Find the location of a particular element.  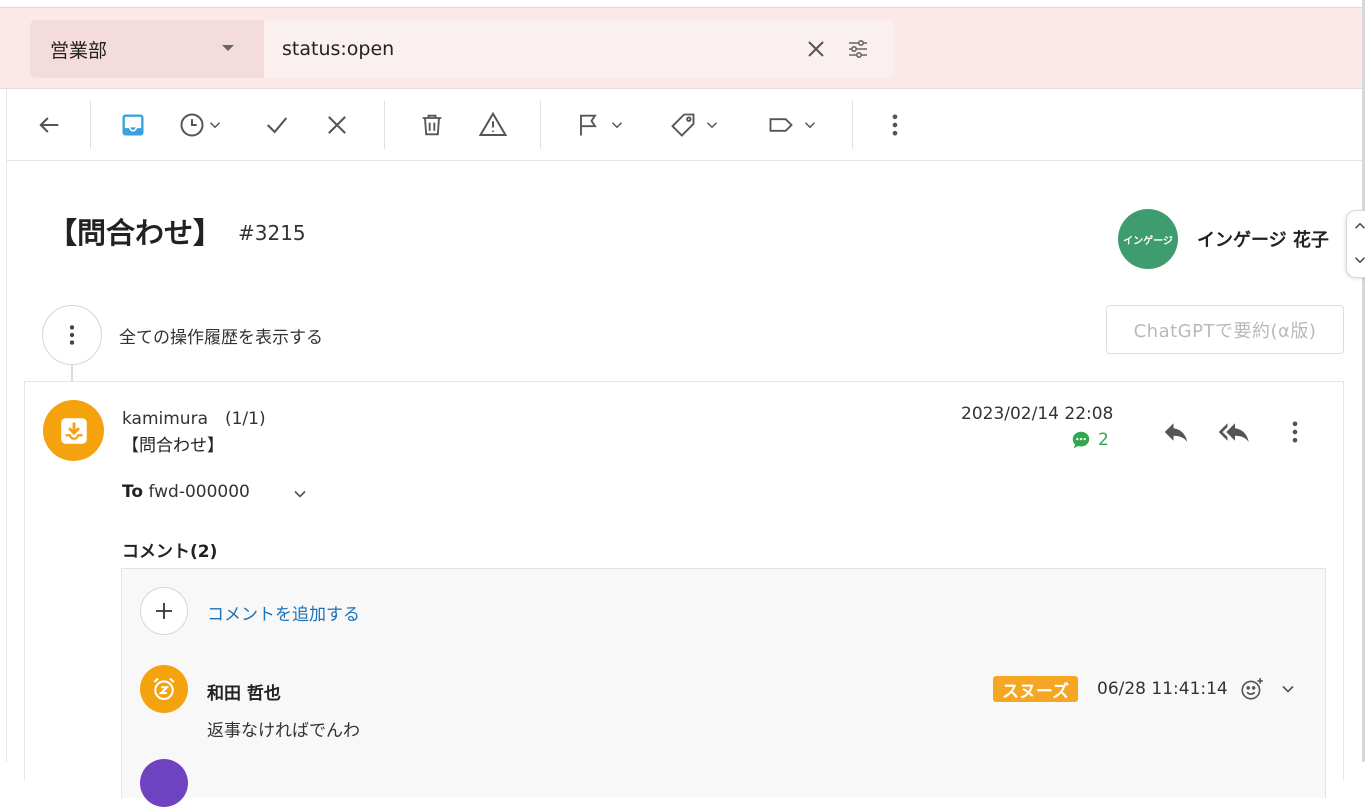

close-ticket-button is located at coordinates (337, 125).